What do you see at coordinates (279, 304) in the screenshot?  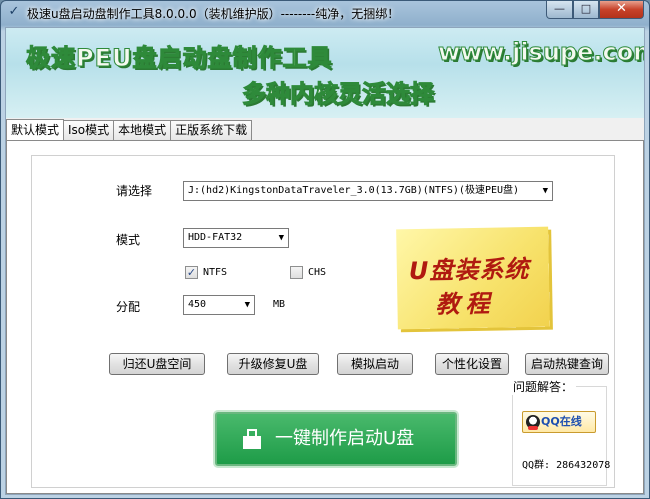 I see `alloc-unit: MB` at bounding box center [279, 304].